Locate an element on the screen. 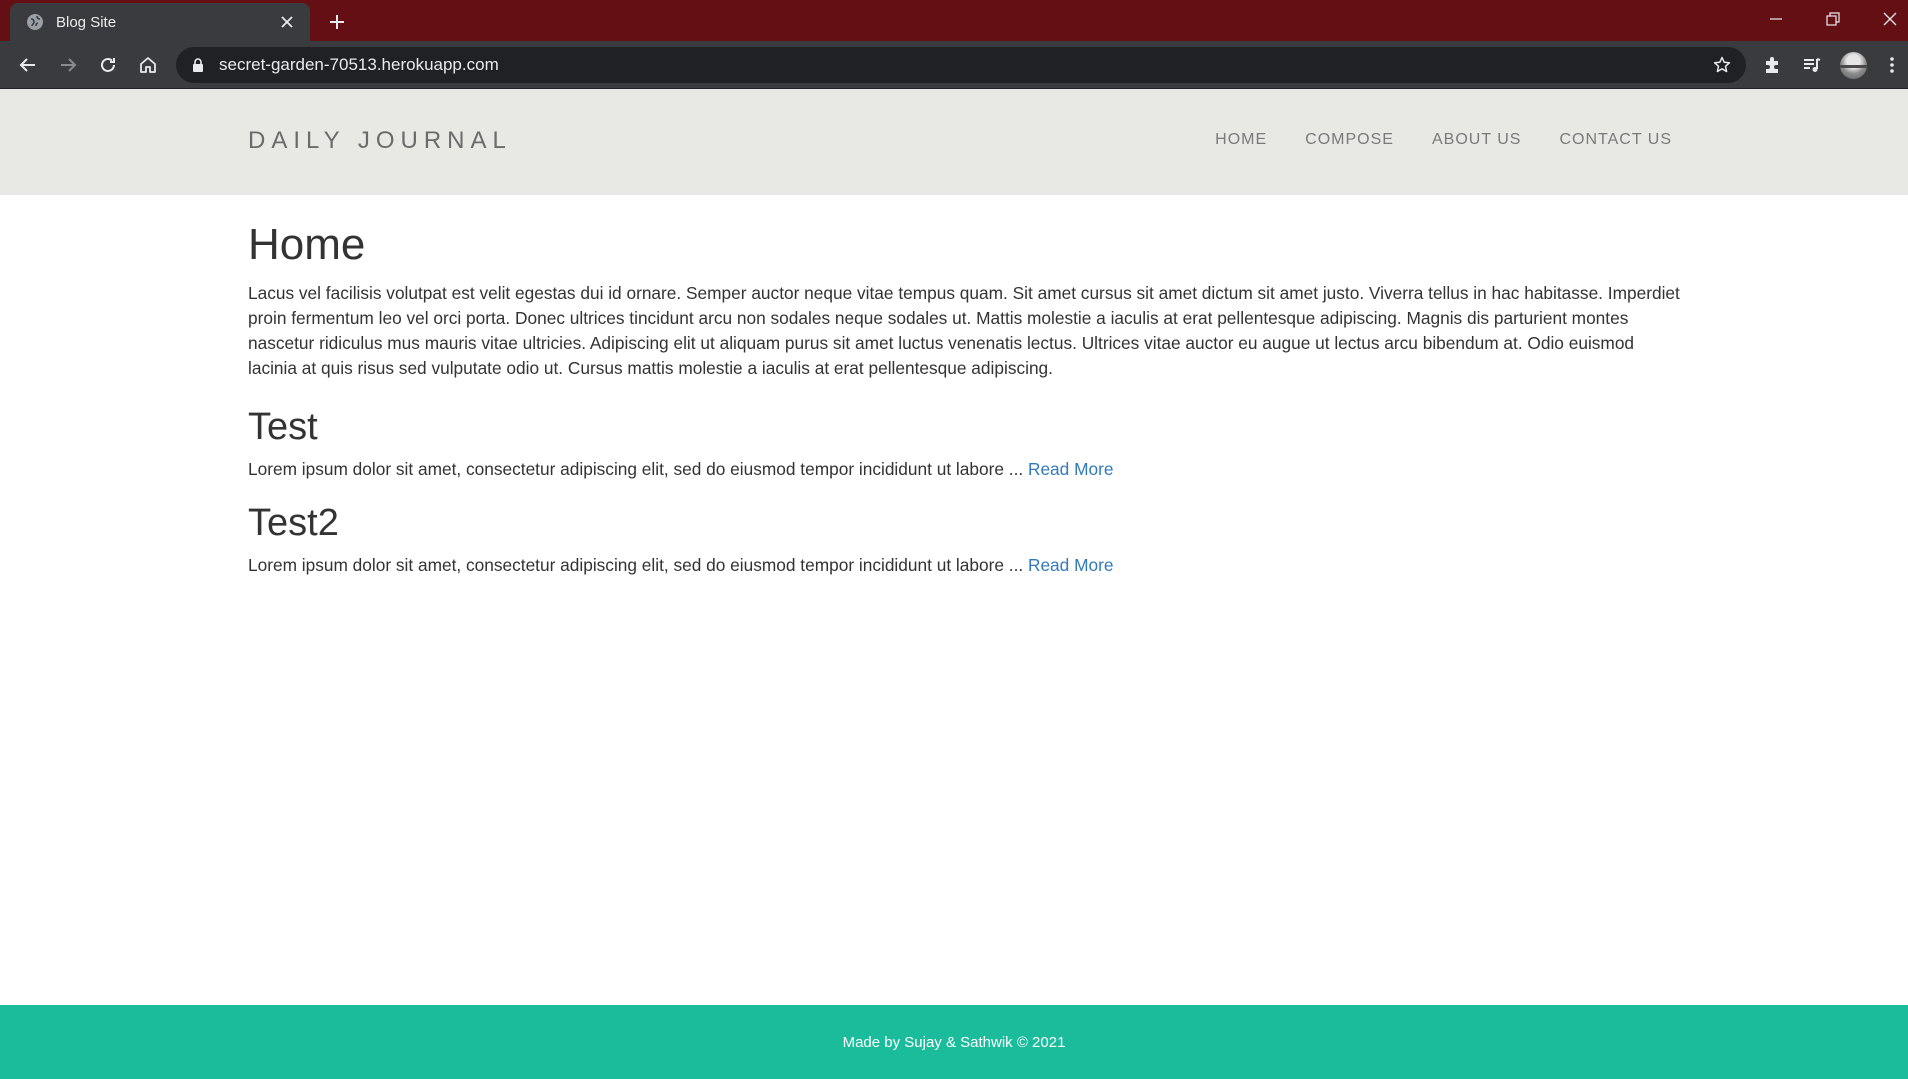 The height and width of the screenshot is (1079, 1908). address-bar: secret-garden-70513.herokuapp.com is located at coordinates (961, 65).